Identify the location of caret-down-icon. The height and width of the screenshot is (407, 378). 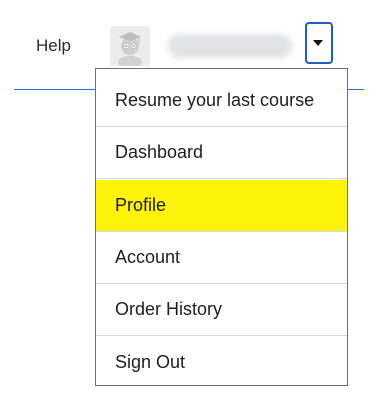
(318, 43).